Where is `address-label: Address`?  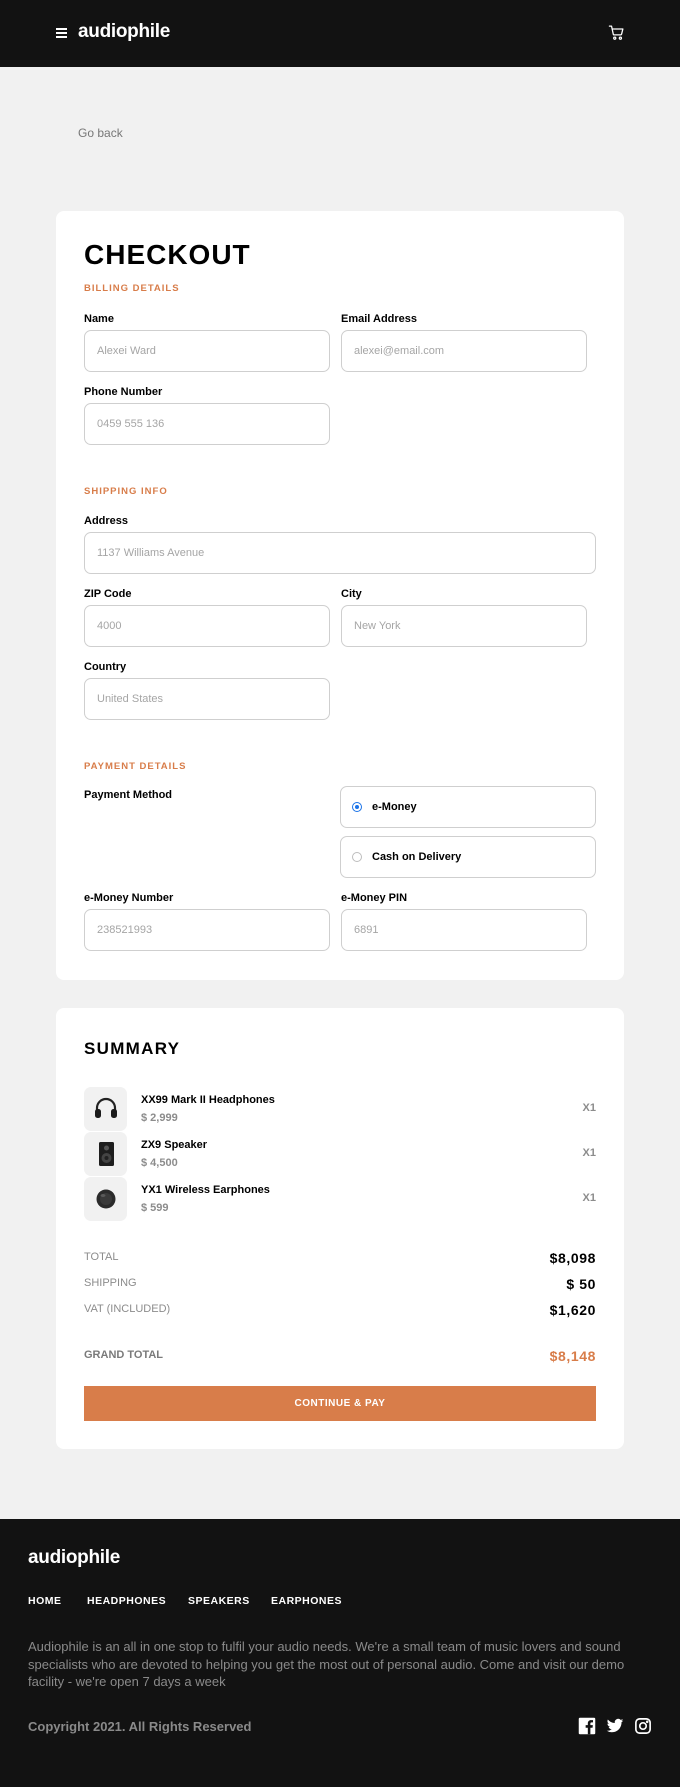 address-label: Address is located at coordinates (106, 521).